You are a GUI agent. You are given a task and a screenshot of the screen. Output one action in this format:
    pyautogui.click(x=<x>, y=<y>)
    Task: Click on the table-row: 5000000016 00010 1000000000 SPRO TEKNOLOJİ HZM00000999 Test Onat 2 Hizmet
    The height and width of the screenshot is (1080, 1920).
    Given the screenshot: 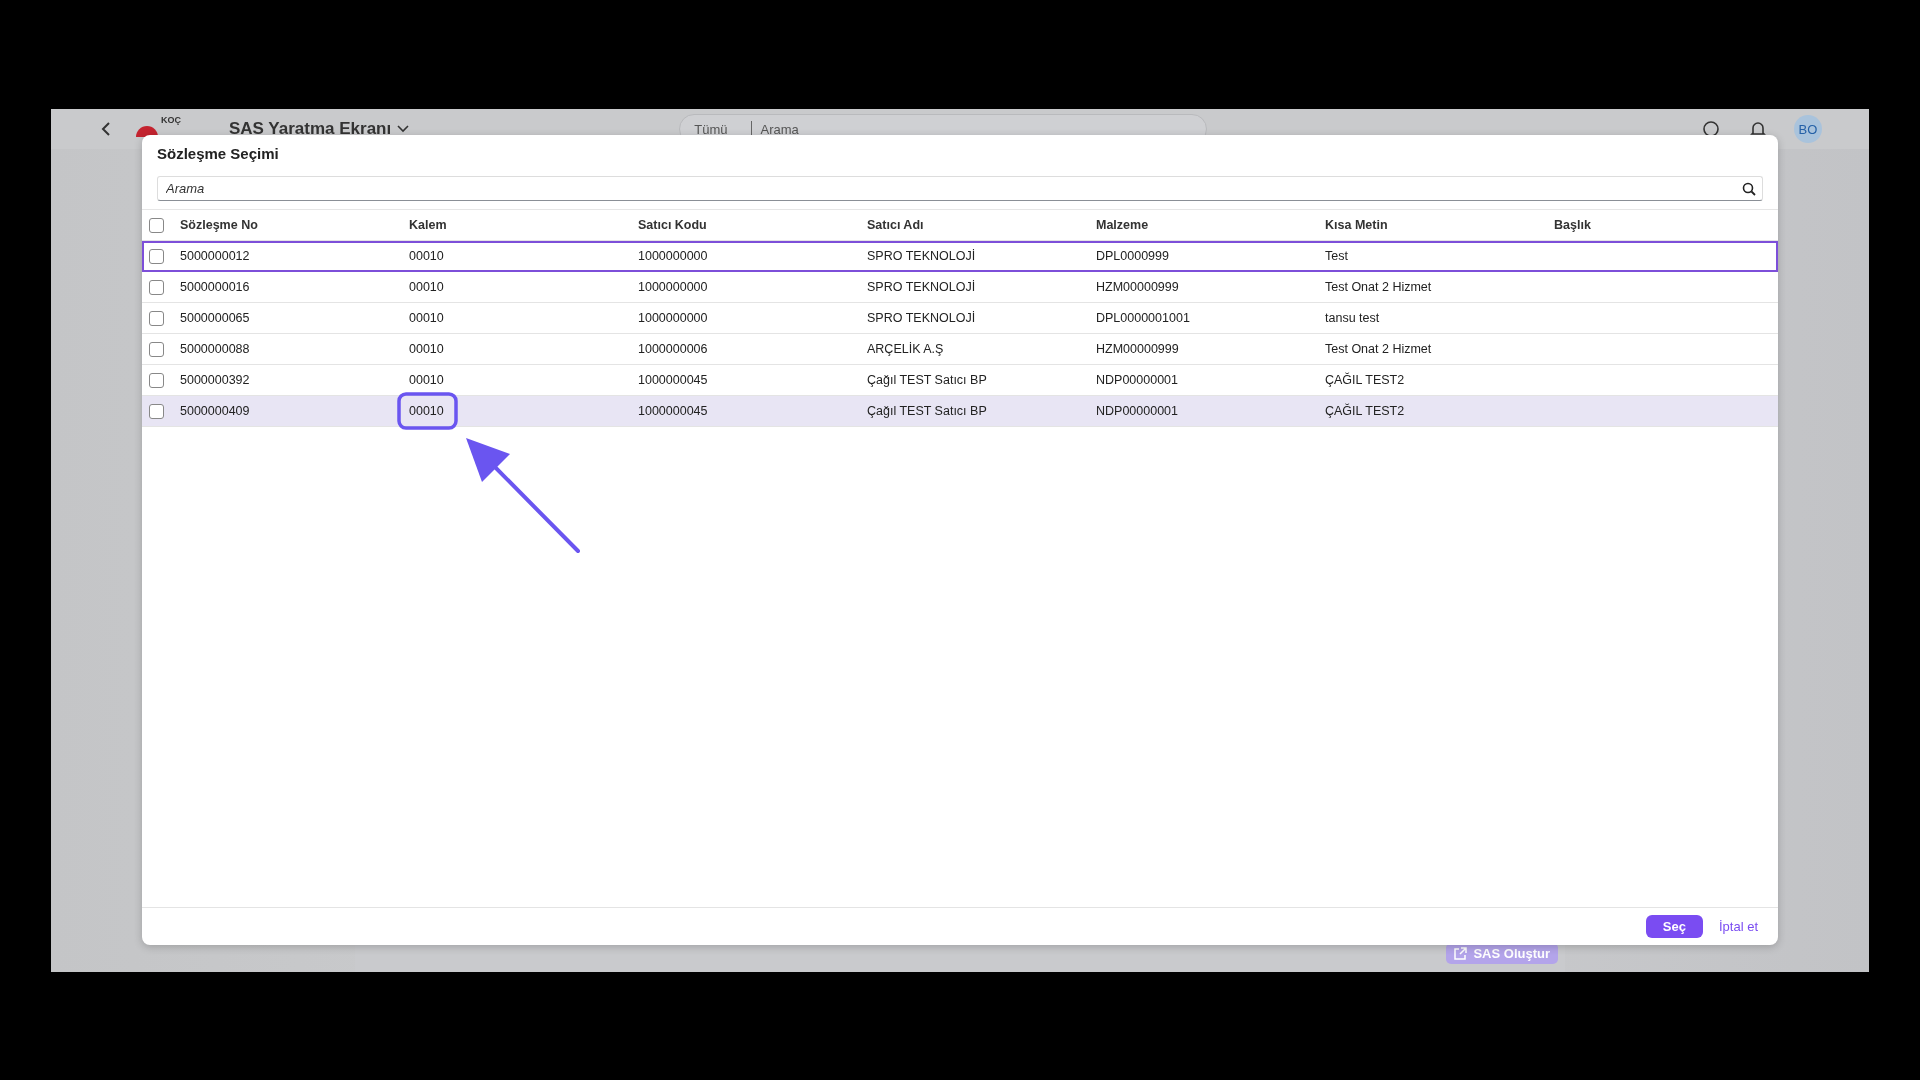 What is the action you would take?
    pyautogui.click(x=960, y=287)
    